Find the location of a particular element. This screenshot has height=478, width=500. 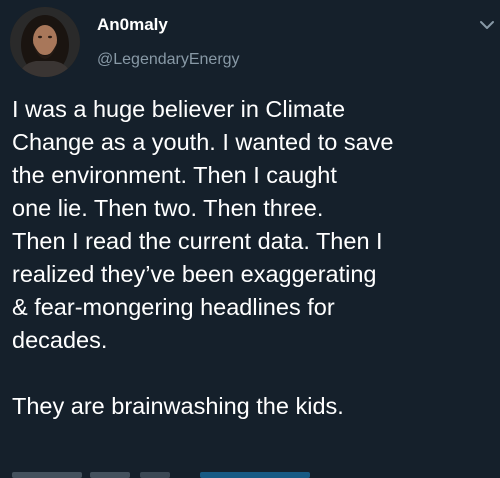

tweet-text-line: decades. is located at coordinates (60, 340).